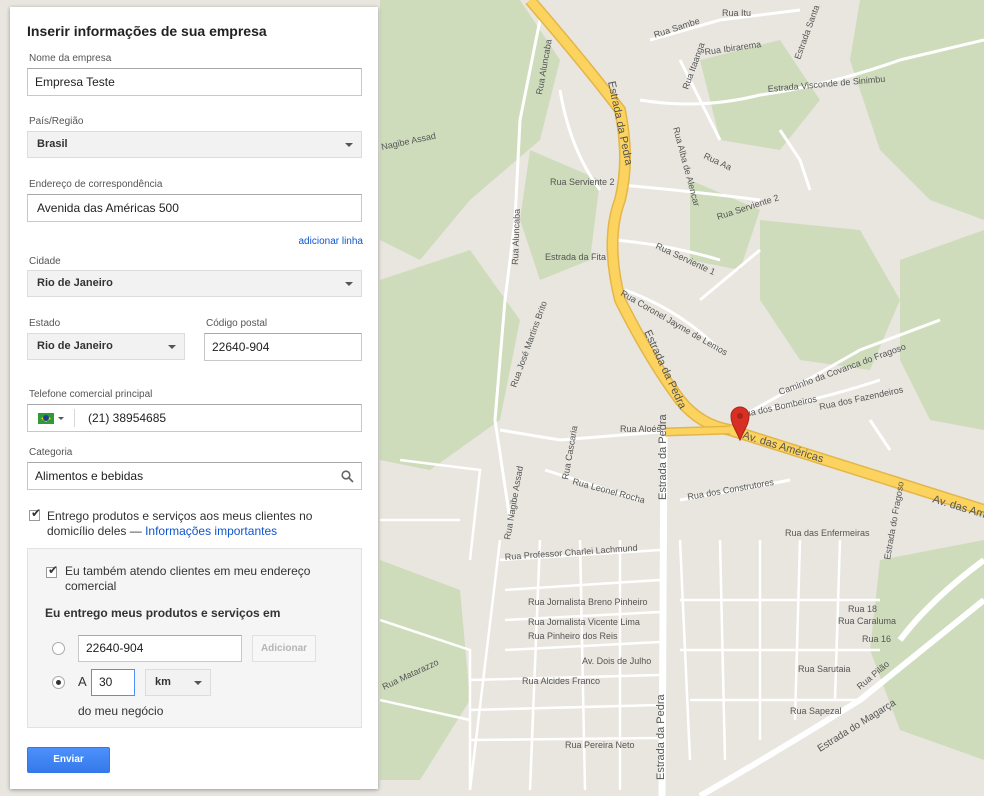 The image size is (984, 796). Describe the element at coordinates (194, 208) in the screenshot. I see `address-input: Avenida das Américas 500` at that location.